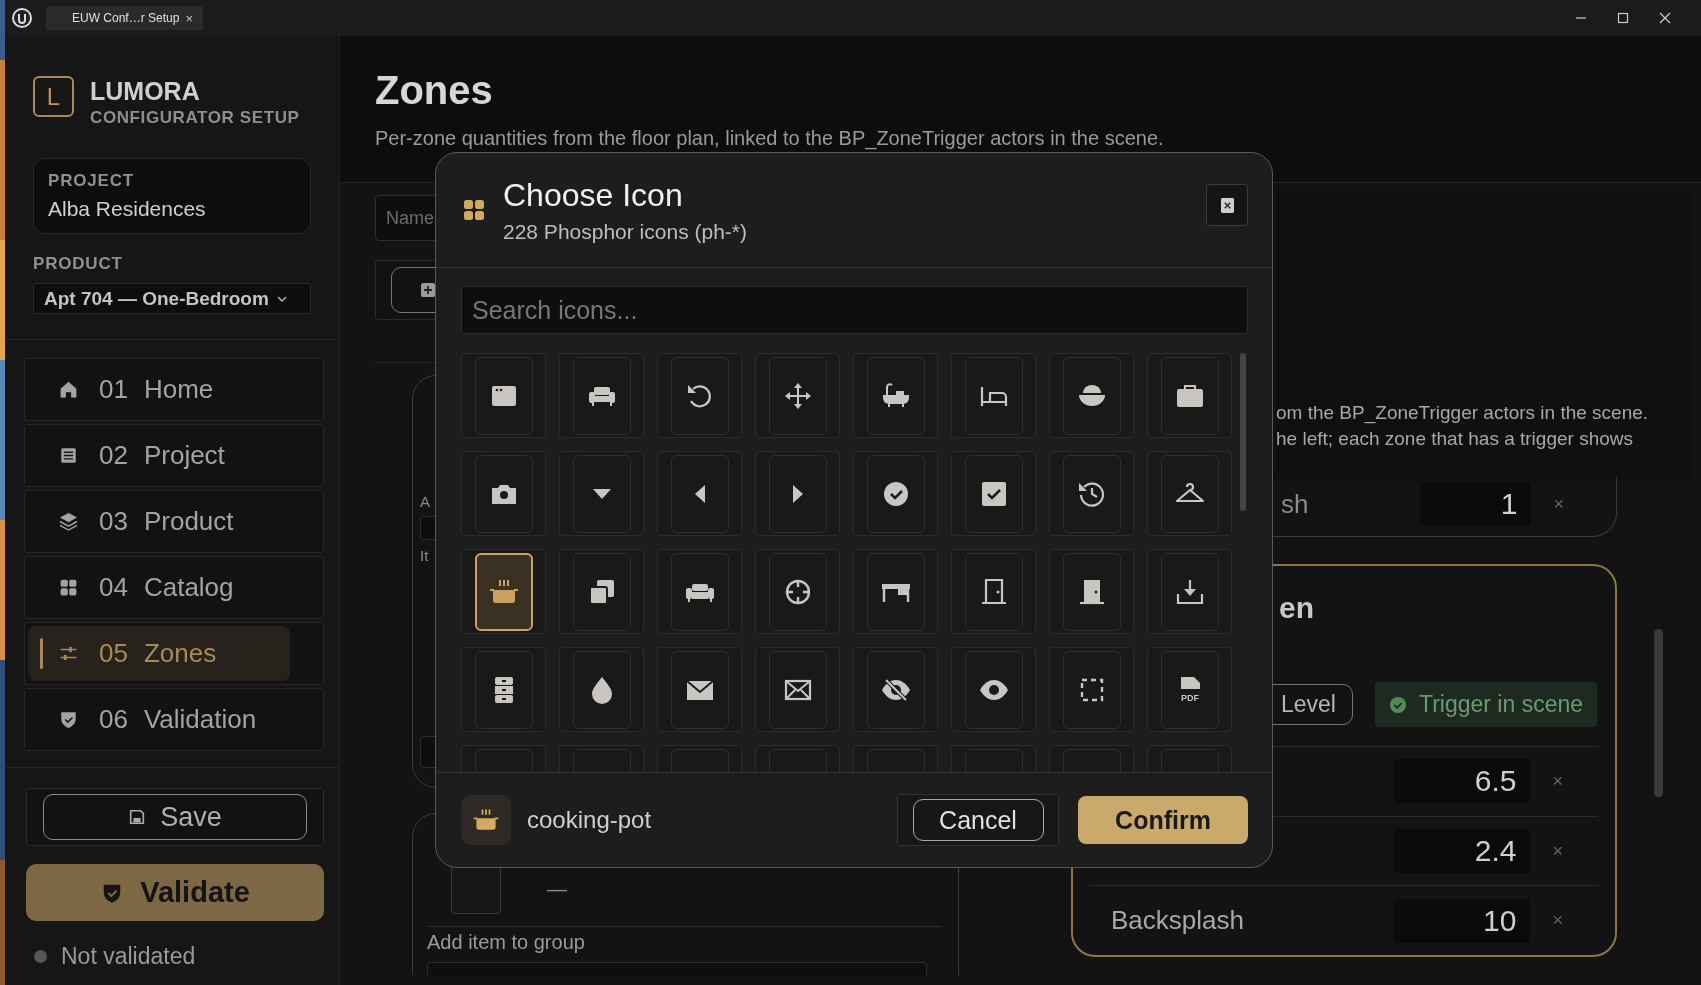 The height and width of the screenshot is (985, 1701). I want to click on quantity-field: 10, so click(1462, 920).